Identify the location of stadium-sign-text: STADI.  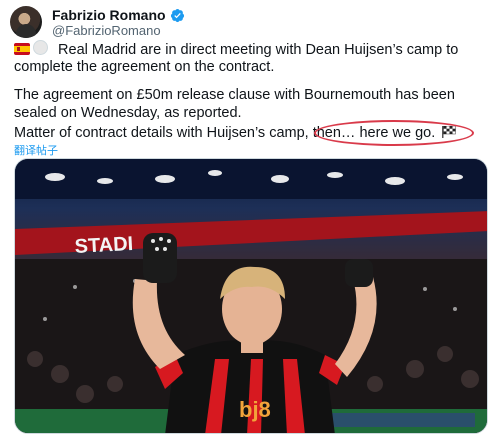
(104, 245).